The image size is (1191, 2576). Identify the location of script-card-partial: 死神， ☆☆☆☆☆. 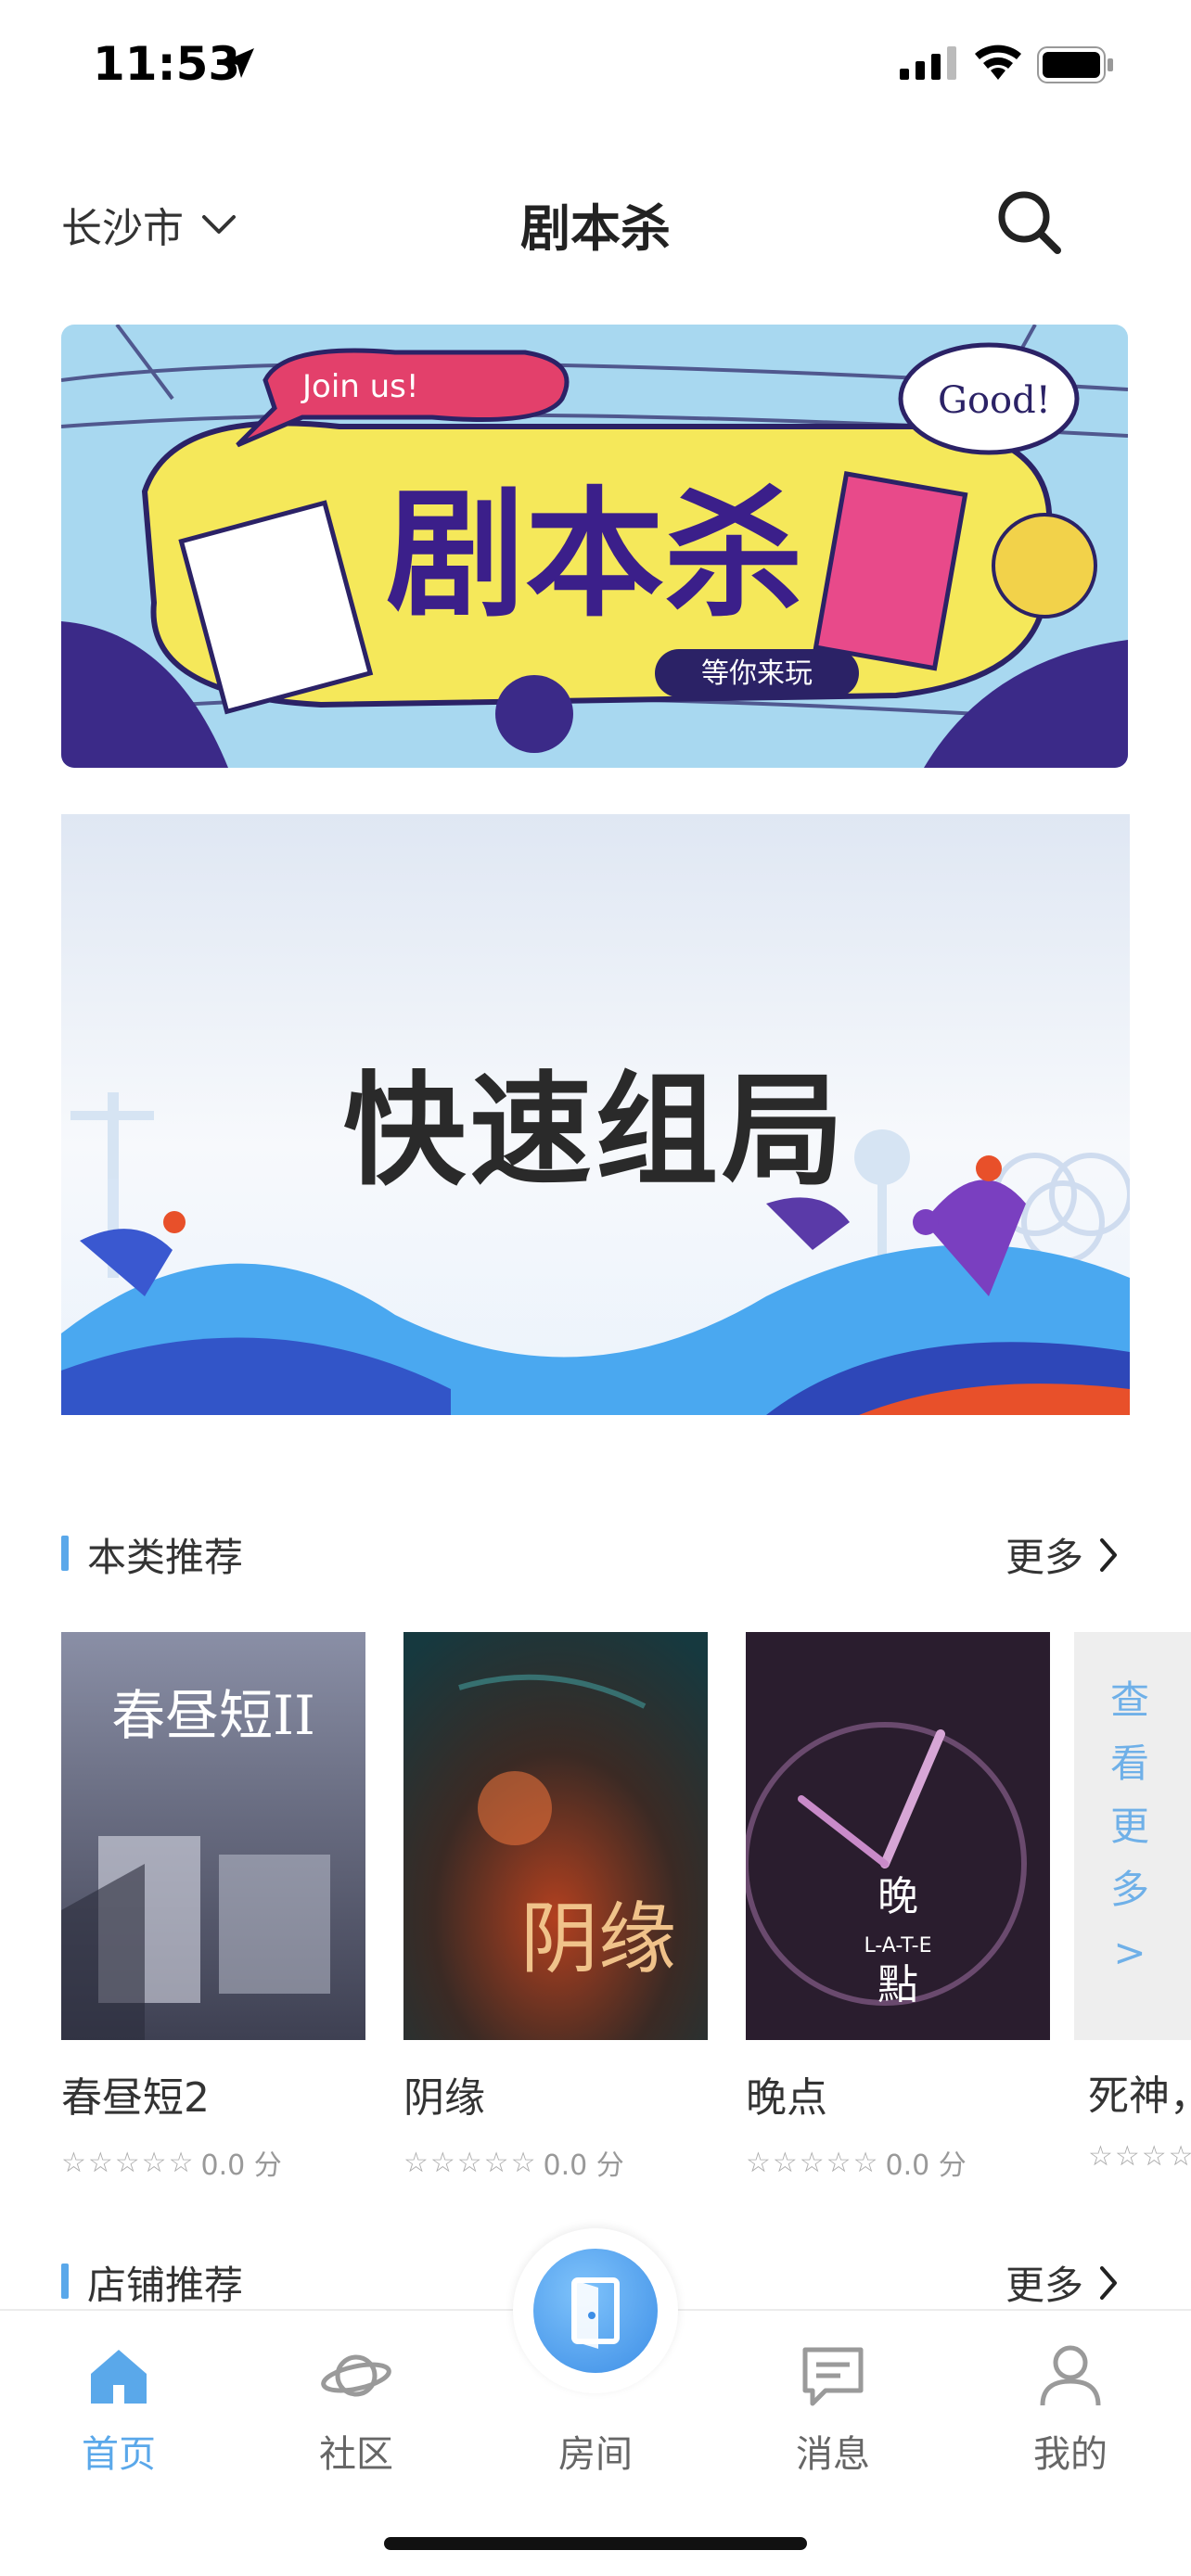
(1139, 2117).